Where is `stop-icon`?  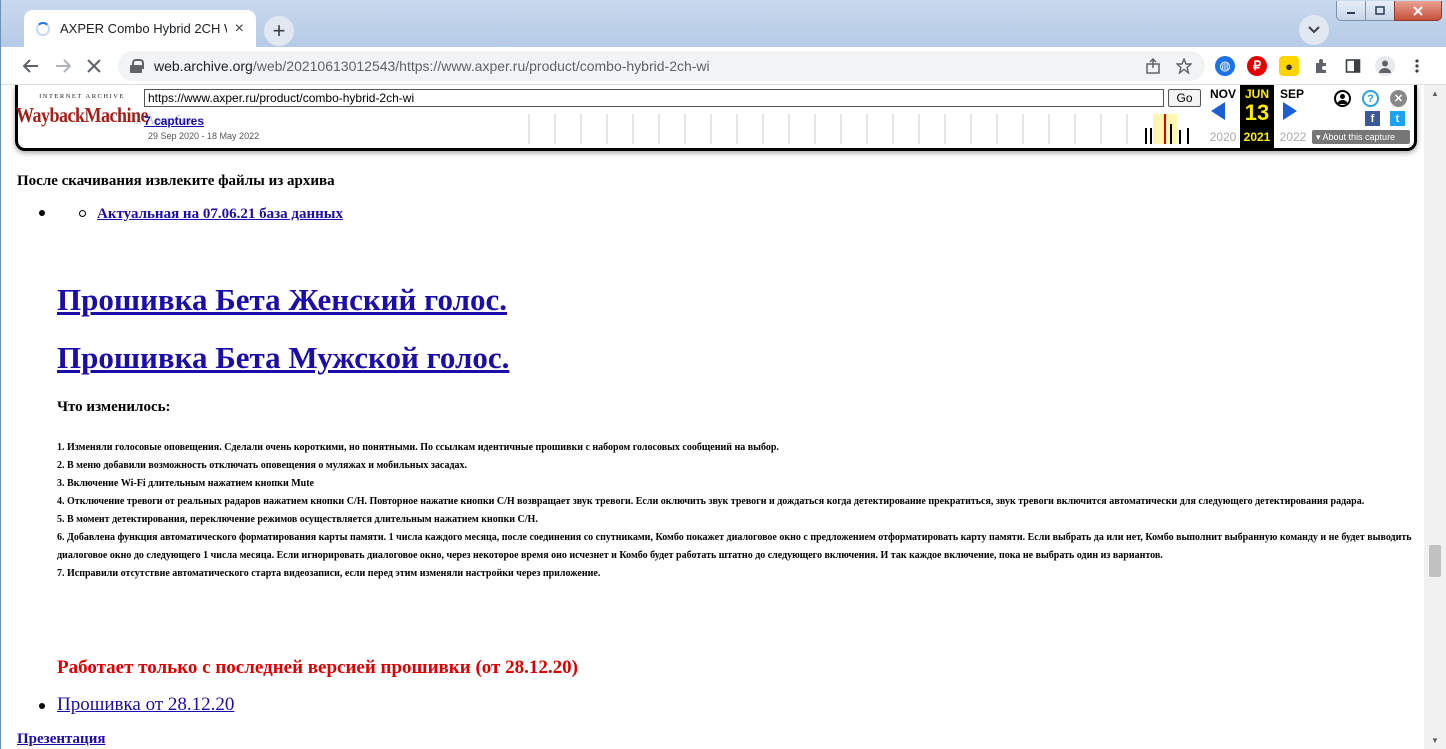
stop-icon is located at coordinates (94, 66).